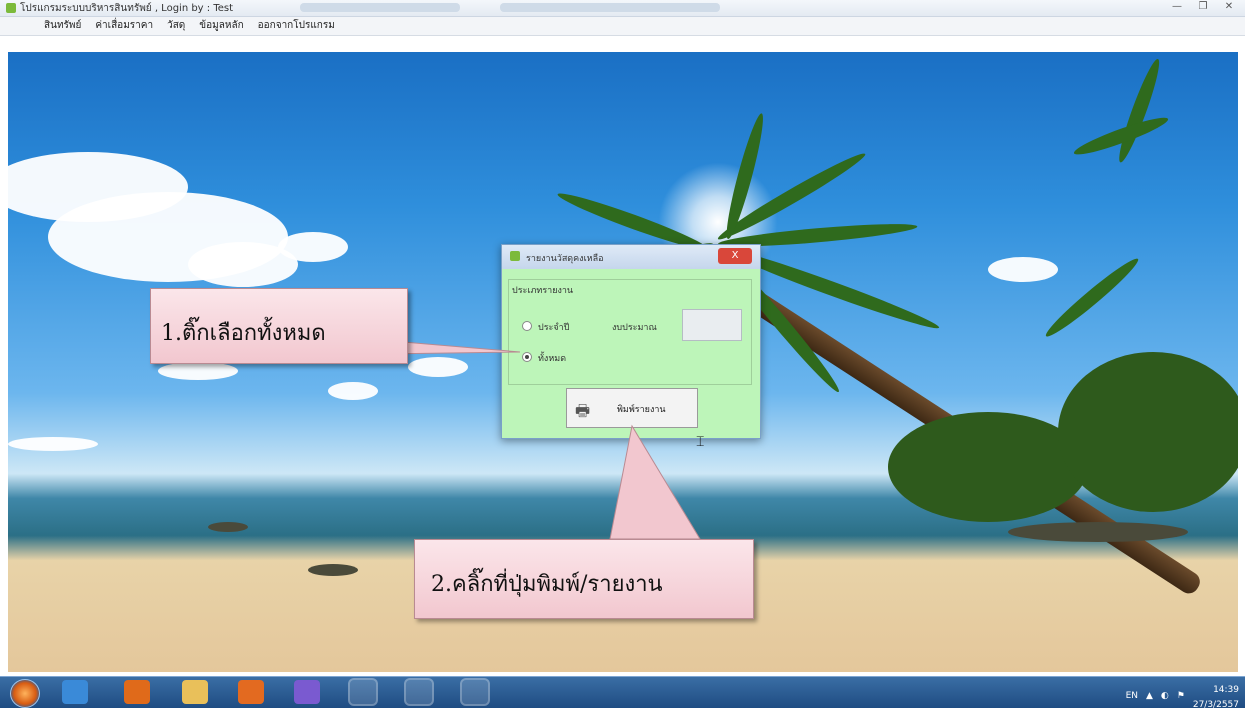 This screenshot has height=711, width=1245. I want to click on clock-time: 14:39, so click(1226, 690).